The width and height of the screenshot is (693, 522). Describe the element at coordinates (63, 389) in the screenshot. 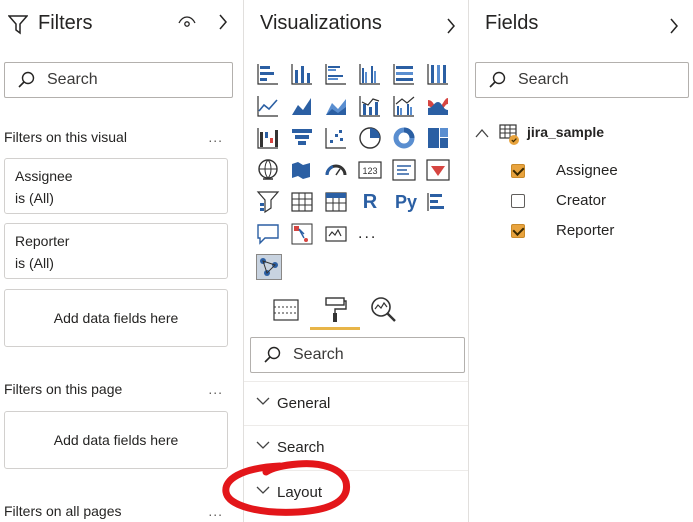

I see `filters-on-page-label: Filters on this page` at that location.